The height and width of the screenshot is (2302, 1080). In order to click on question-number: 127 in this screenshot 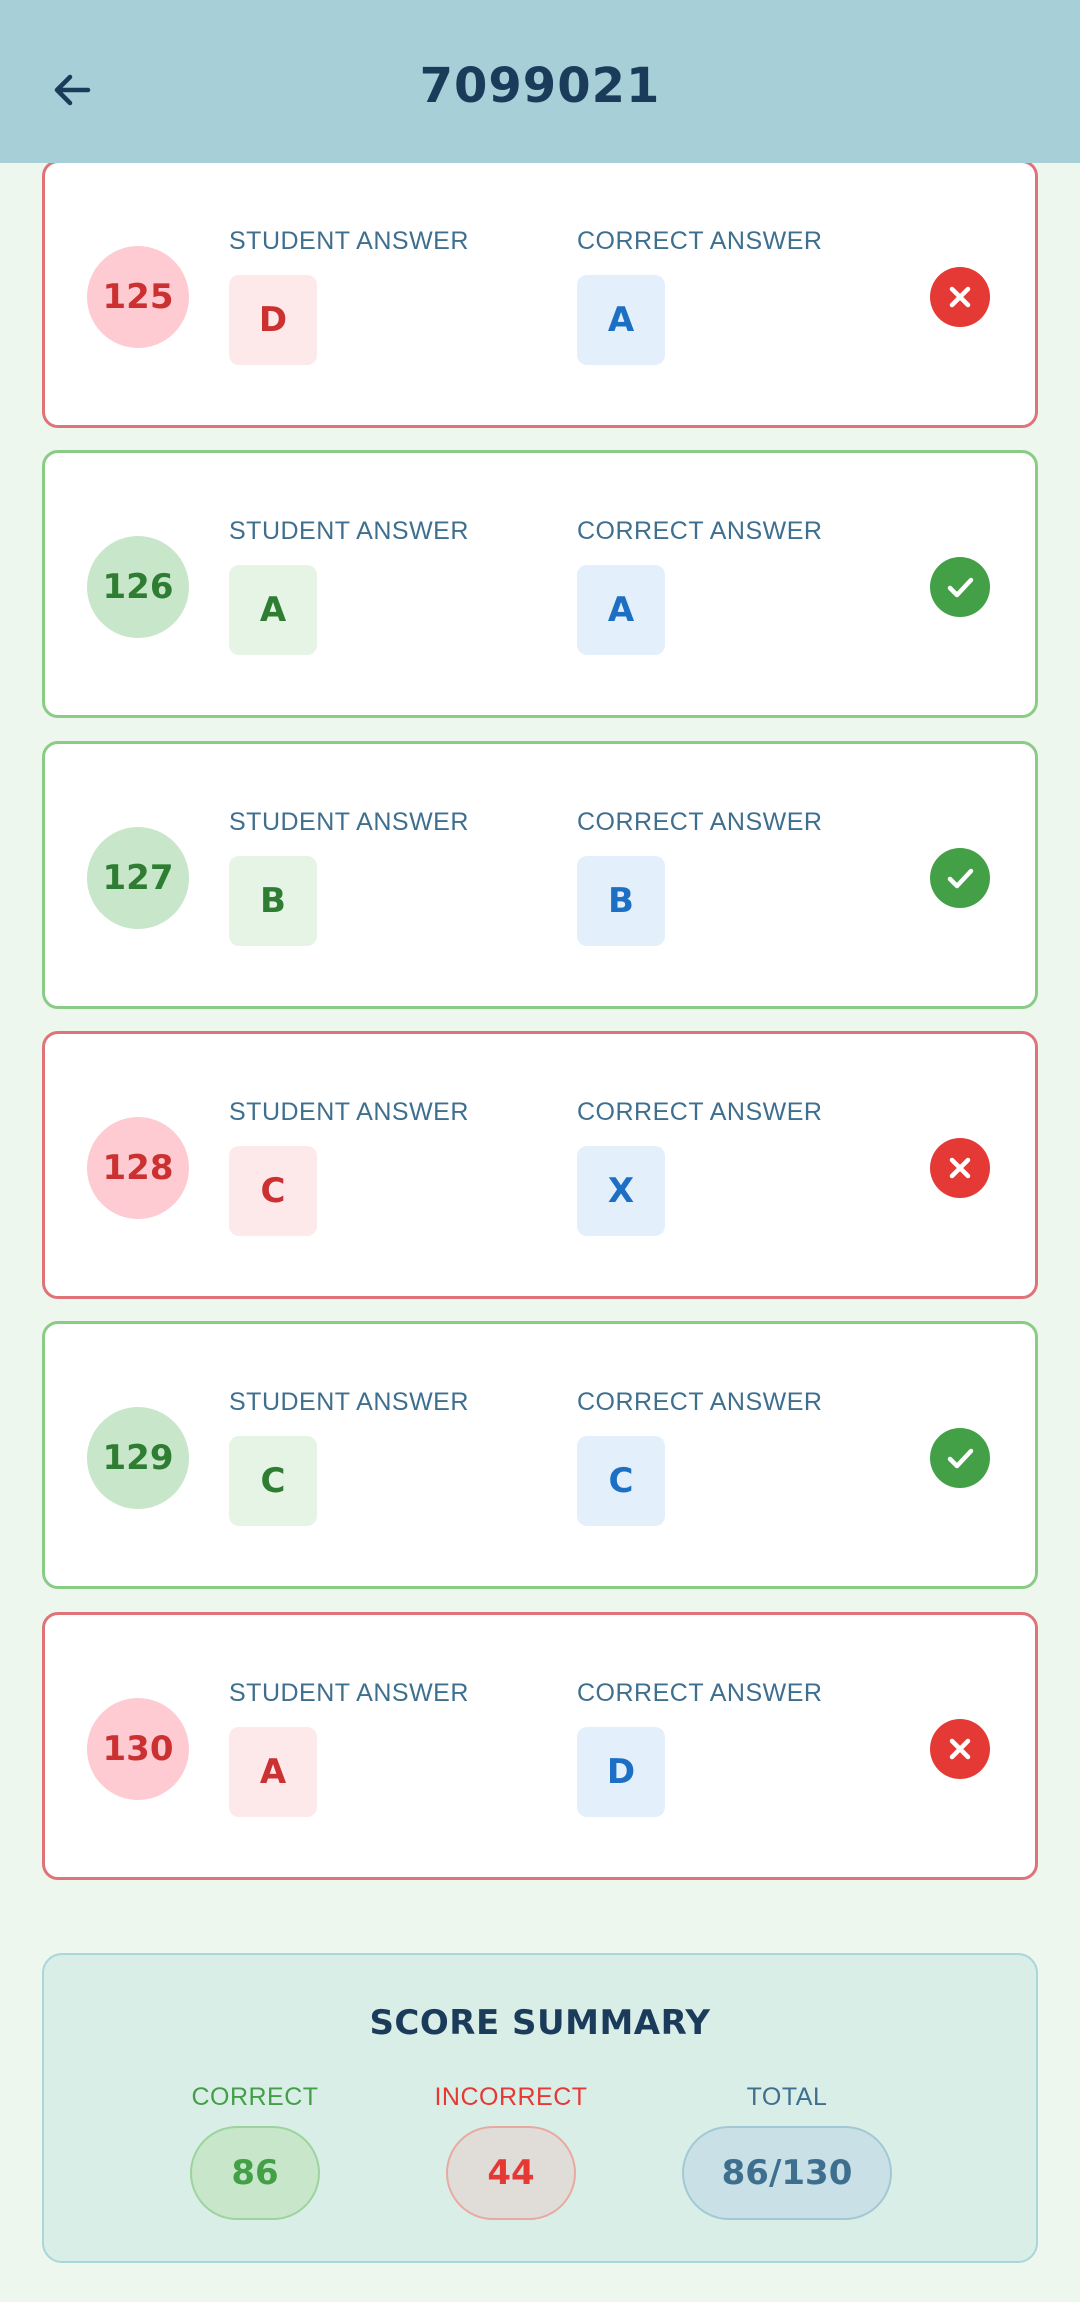, I will do `click(138, 878)`.